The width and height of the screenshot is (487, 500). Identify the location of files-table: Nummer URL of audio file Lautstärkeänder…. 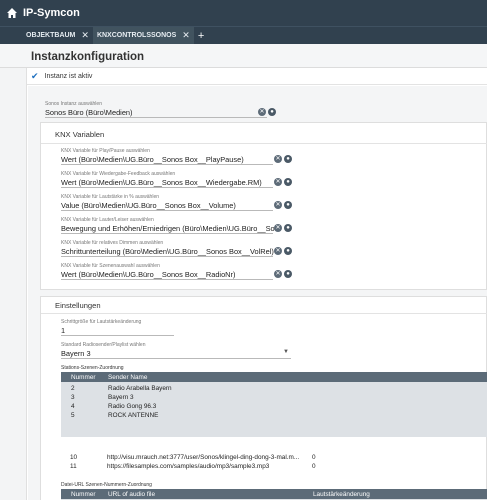
(274, 494).